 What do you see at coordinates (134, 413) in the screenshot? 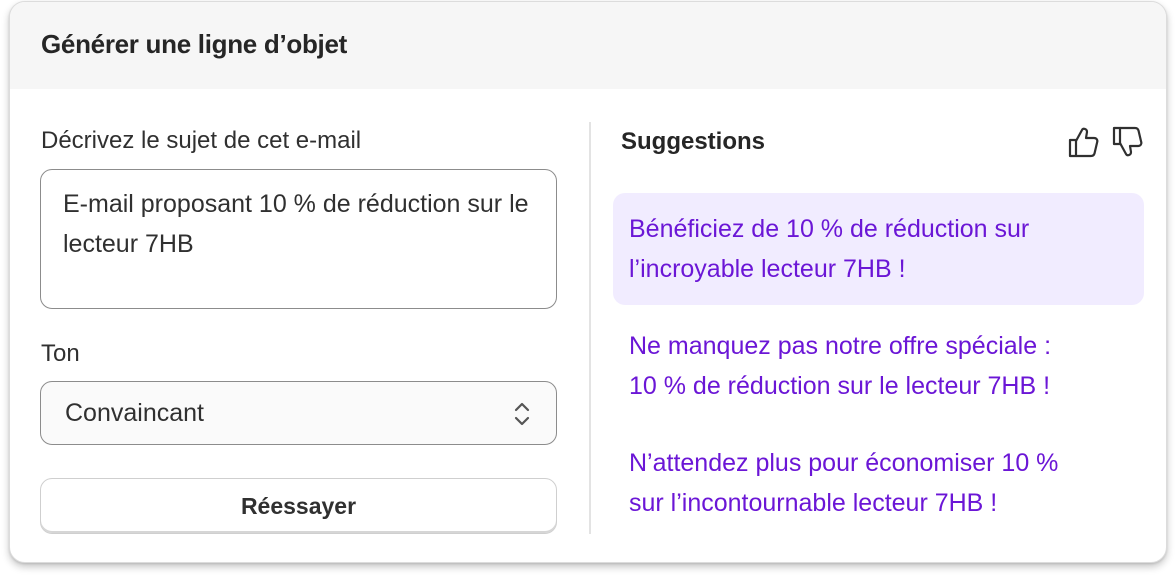
I see `tone-selected-value: Convaincant` at bounding box center [134, 413].